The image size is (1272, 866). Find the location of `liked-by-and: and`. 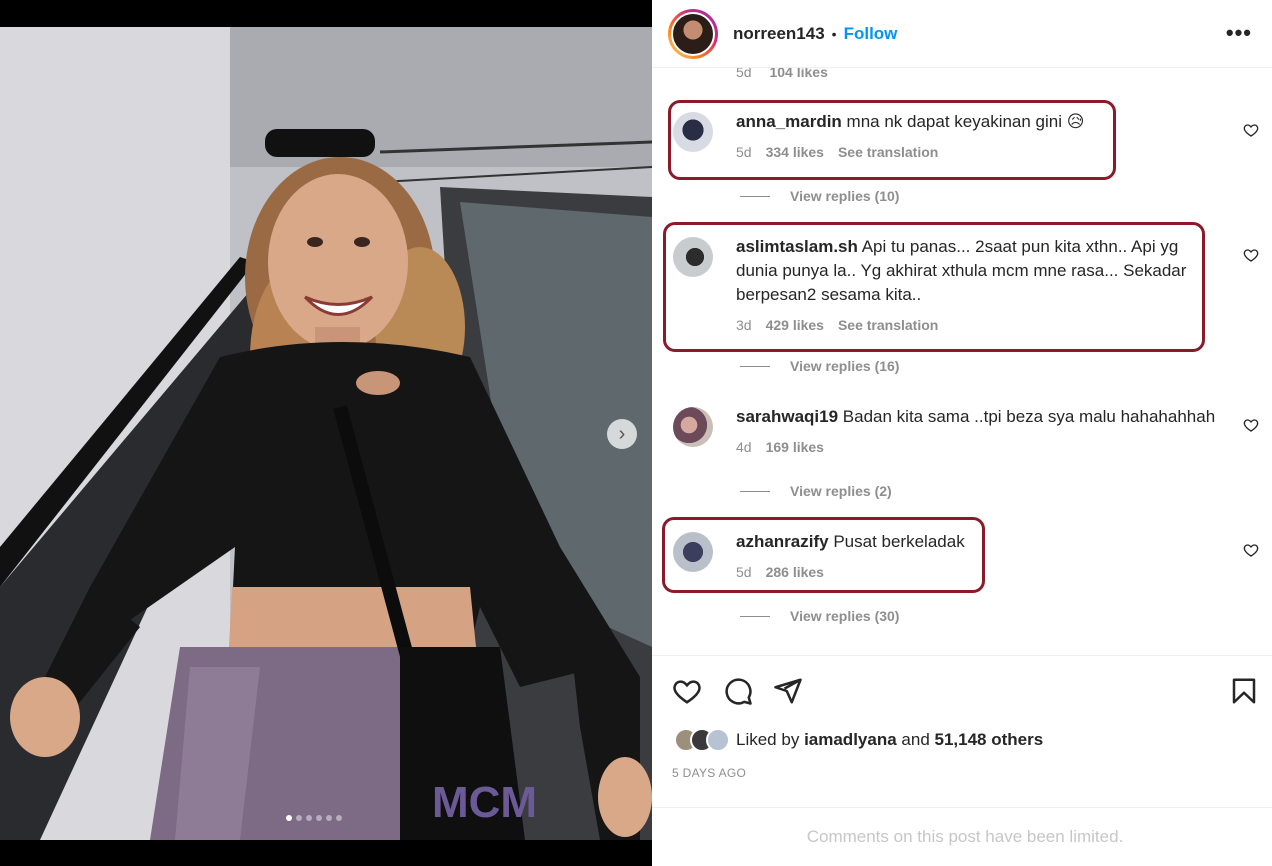

liked-by-and: and is located at coordinates (915, 739).